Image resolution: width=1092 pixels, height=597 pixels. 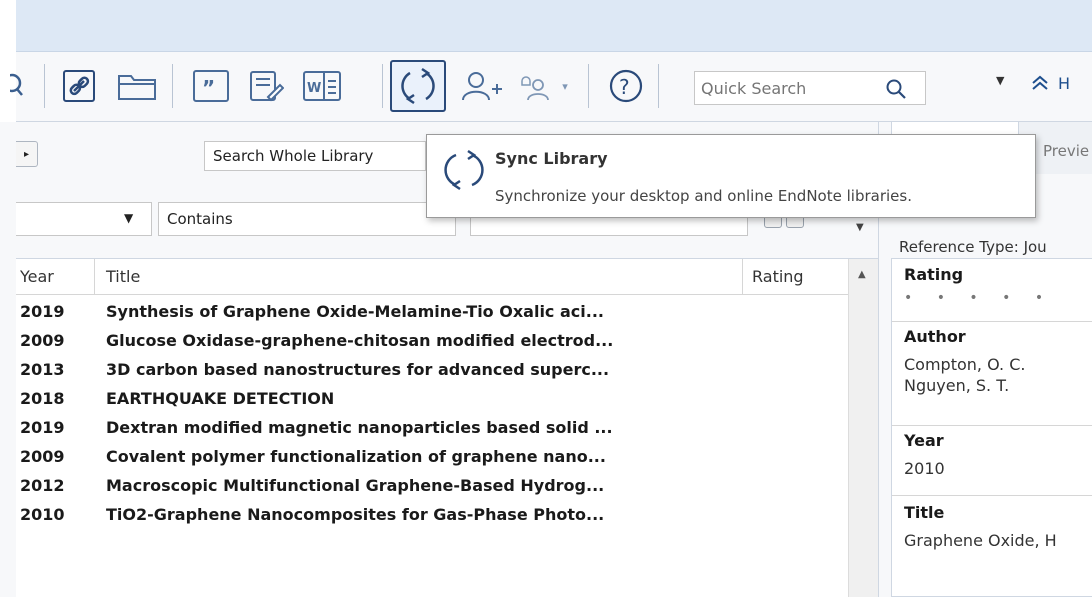 What do you see at coordinates (123, 276) in the screenshot?
I see `column-title: Title` at bounding box center [123, 276].